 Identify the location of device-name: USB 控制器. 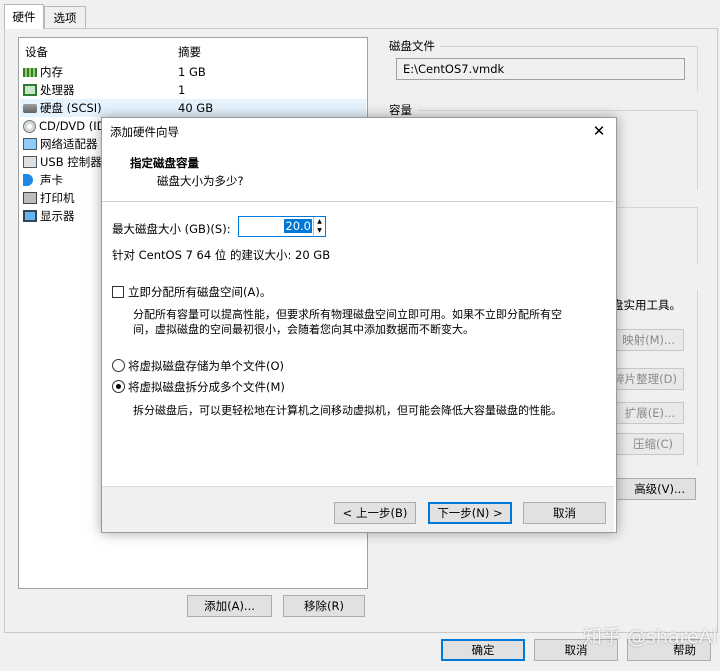
(71, 162).